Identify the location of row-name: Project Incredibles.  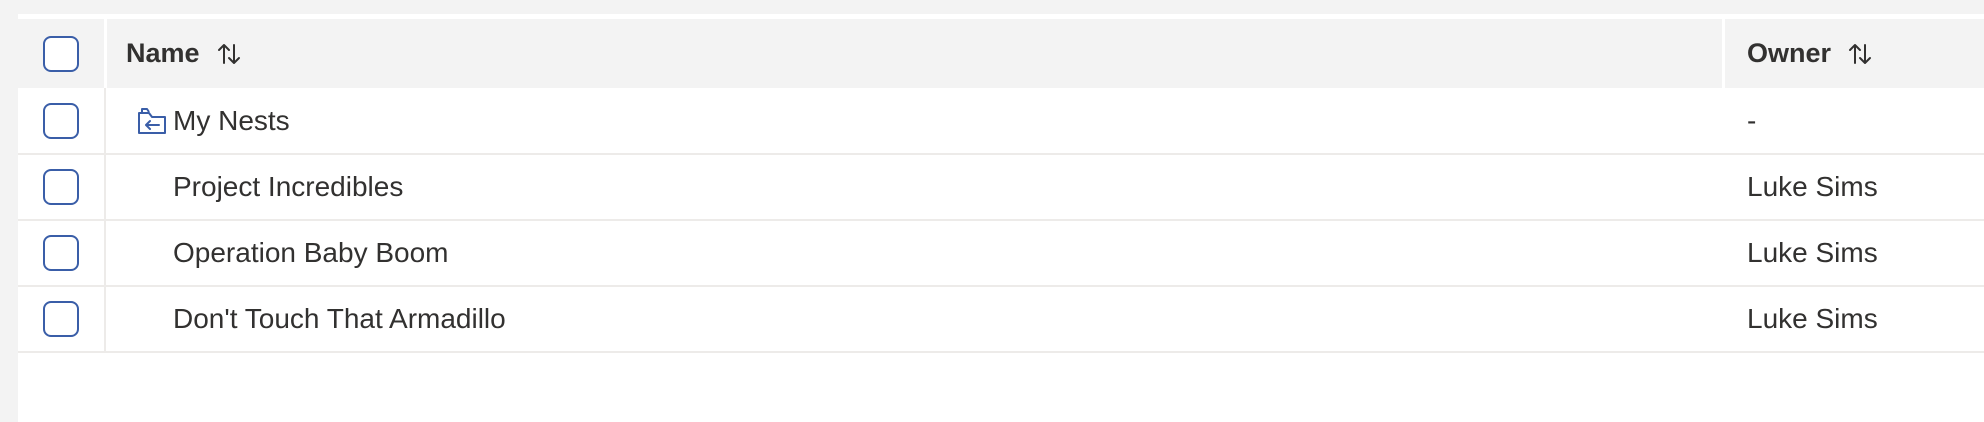
(288, 187).